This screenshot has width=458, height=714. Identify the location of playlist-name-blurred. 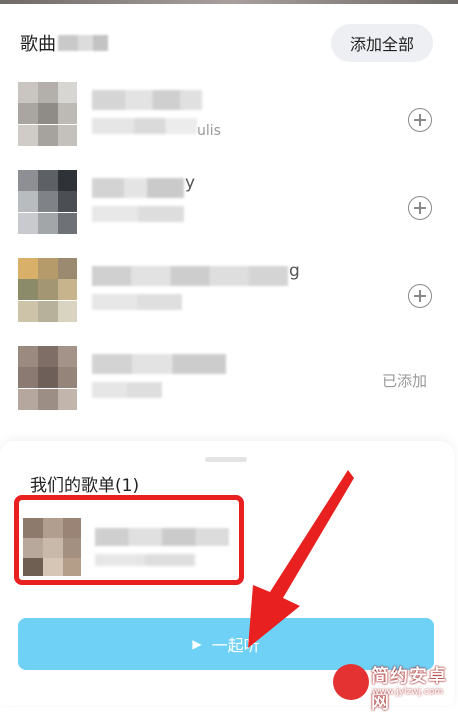
(162, 537).